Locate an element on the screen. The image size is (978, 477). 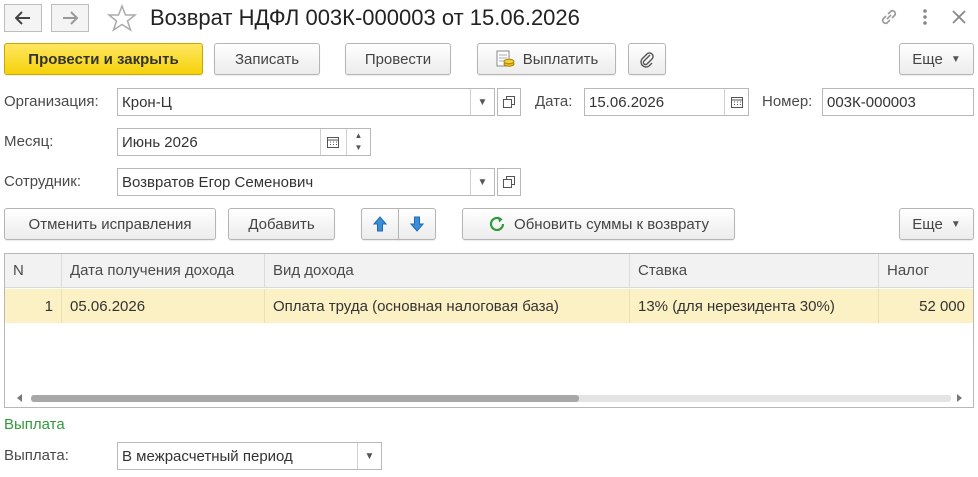
number-value: 003К-000003 is located at coordinates (871, 102).